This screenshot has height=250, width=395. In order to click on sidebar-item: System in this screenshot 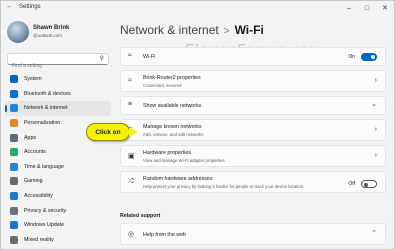, I will do `click(58, 79)`.